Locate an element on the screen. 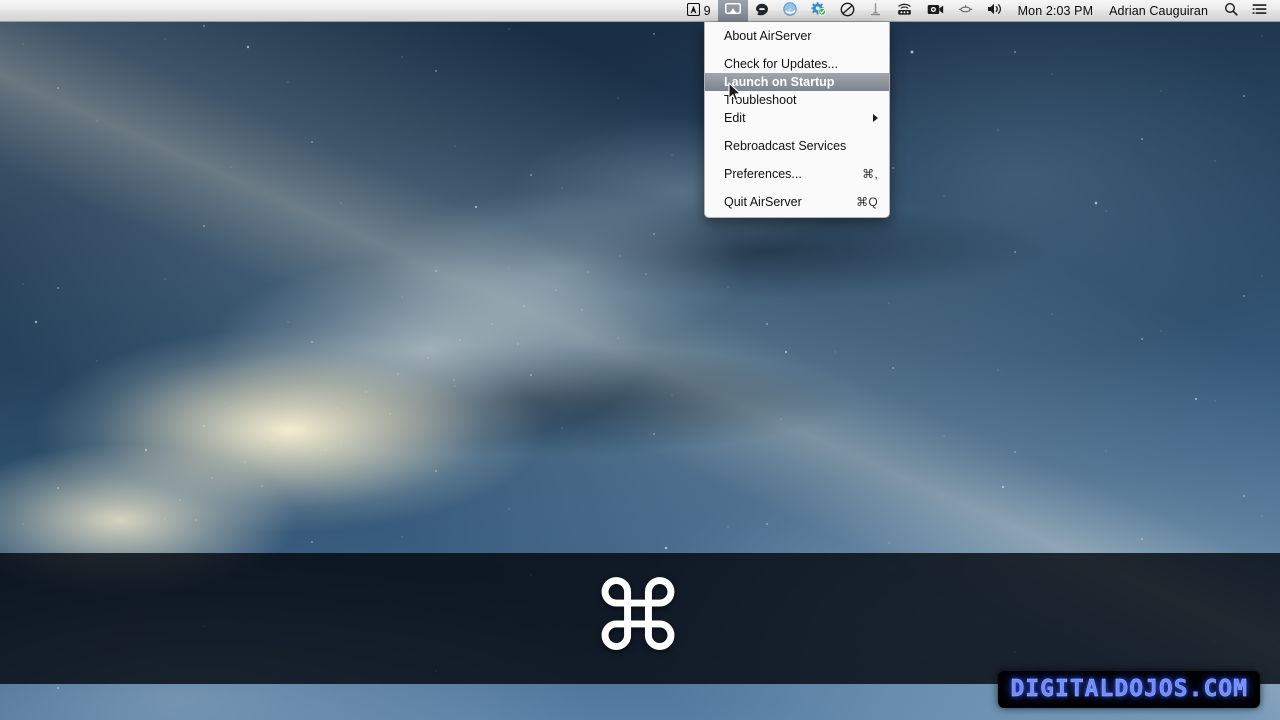 The height and width of the screenshot is (720, 1280). menu-item-shortcut: ⌘, is located at coordinates (870, 174).